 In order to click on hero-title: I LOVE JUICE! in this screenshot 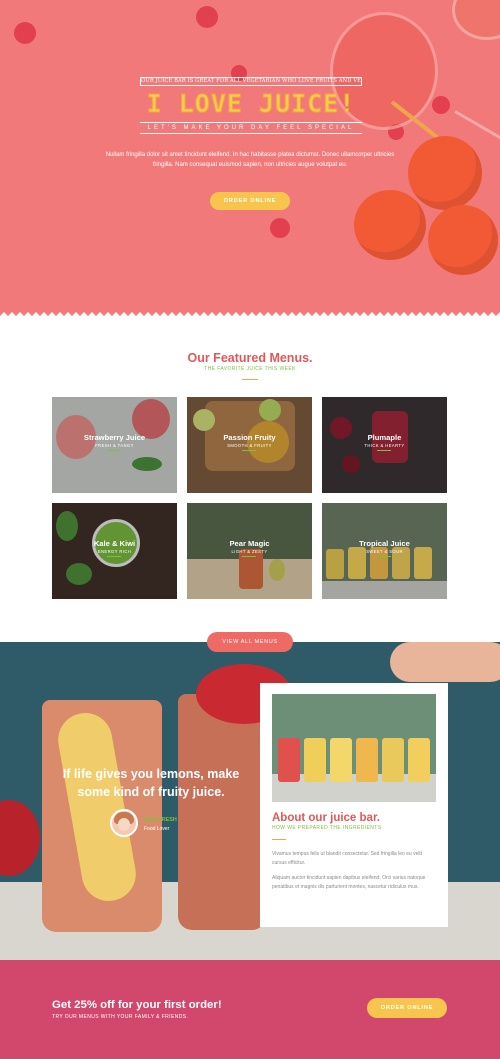, I will do `click(251, 104)`.